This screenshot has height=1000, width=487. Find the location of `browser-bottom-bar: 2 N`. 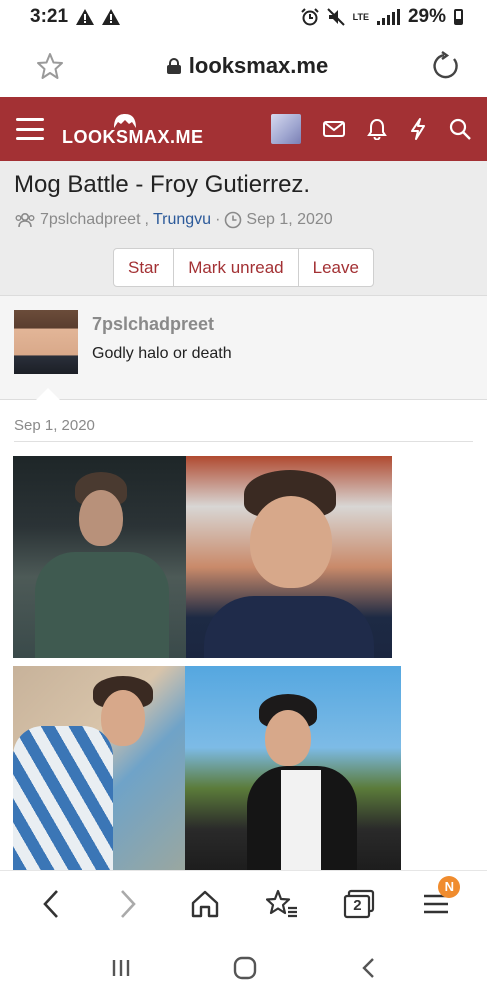

browser-bottom-bar: 2 N is located at coordinates (243, 903).